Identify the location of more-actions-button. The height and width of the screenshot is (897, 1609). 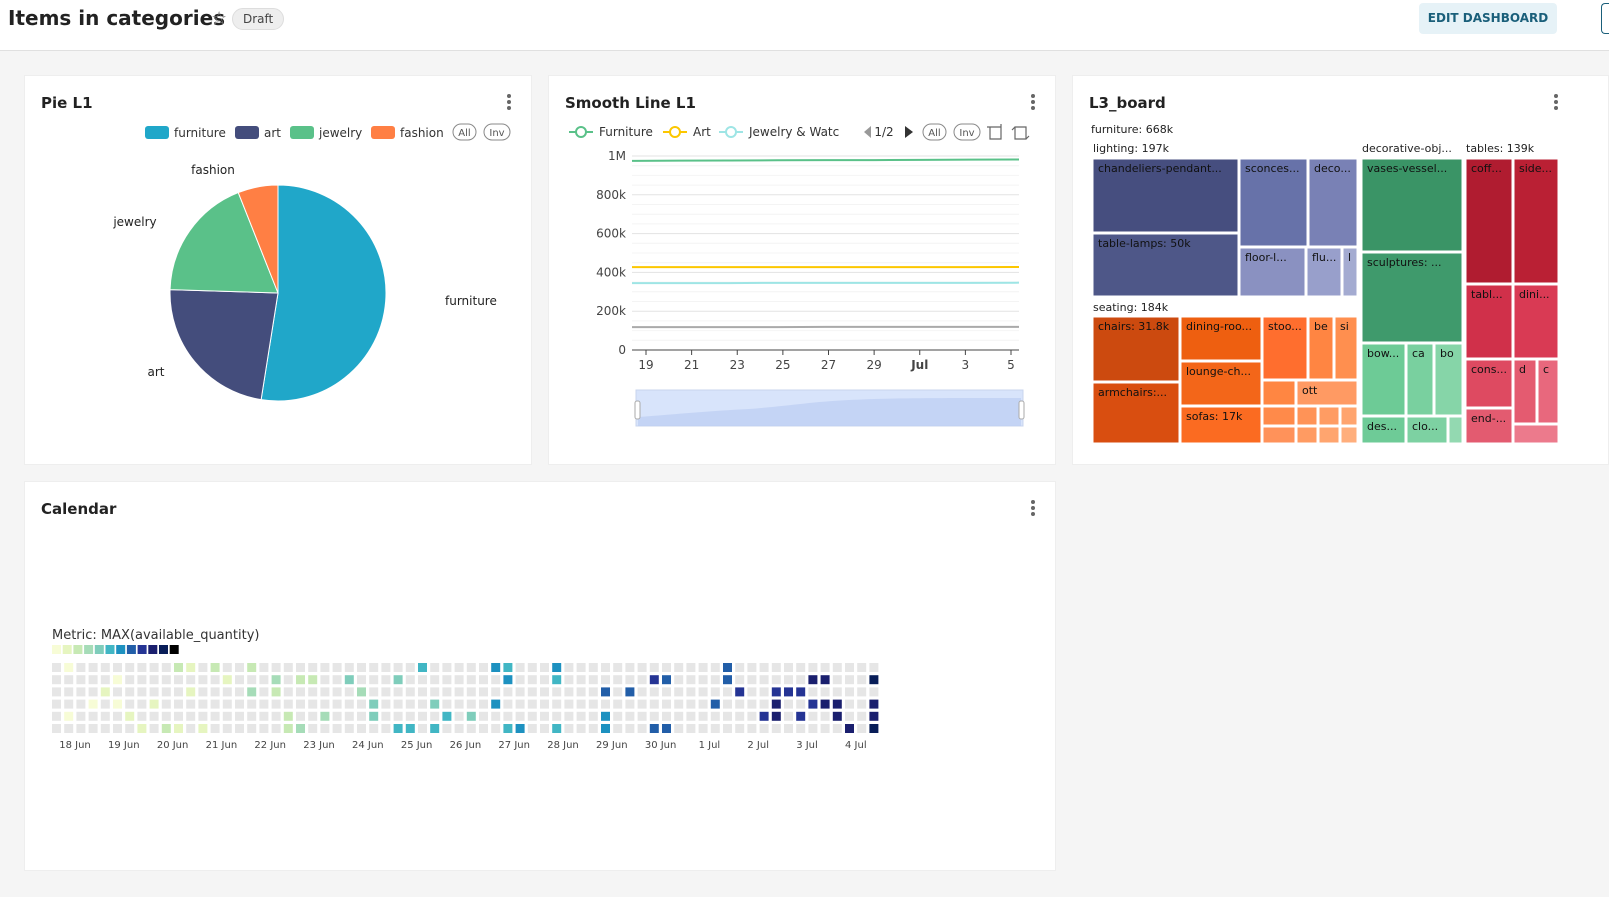
(1605, 18).